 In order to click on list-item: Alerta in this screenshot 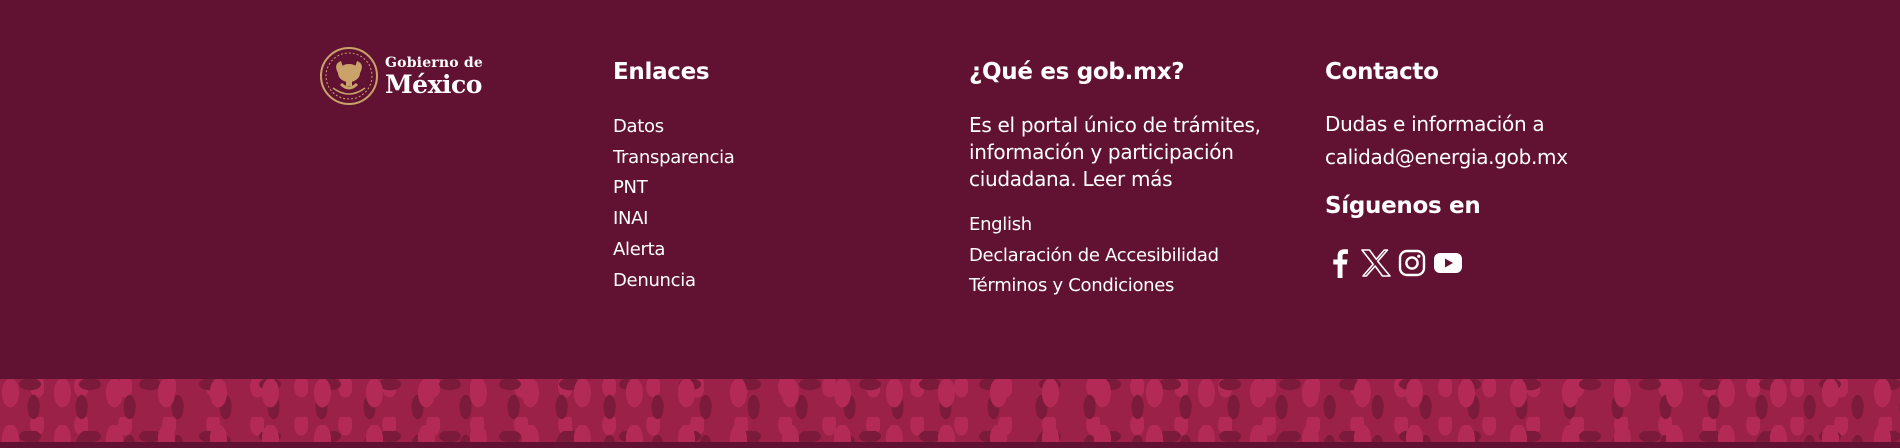, I will do `click(763, 250)`.